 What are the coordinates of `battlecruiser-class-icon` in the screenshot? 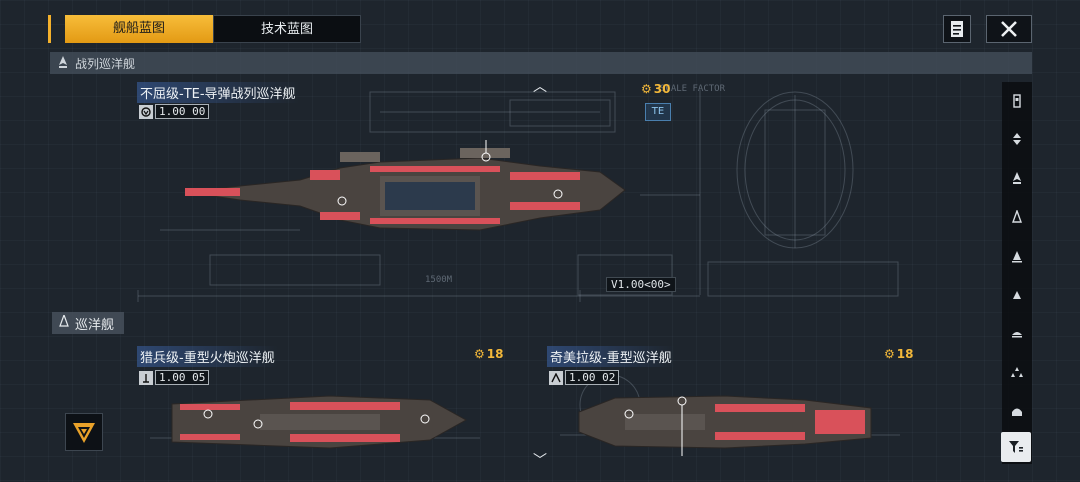 It's located at (63, 63).